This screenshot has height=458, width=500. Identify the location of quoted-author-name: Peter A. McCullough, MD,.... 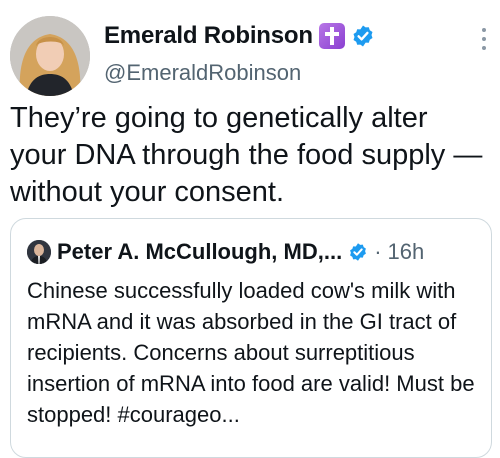
(199, 252).